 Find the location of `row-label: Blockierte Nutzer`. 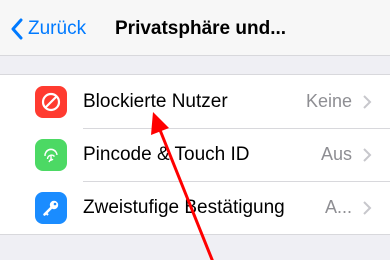

row-label: Blockierte Nutzer is located at coordinates (155, 101).